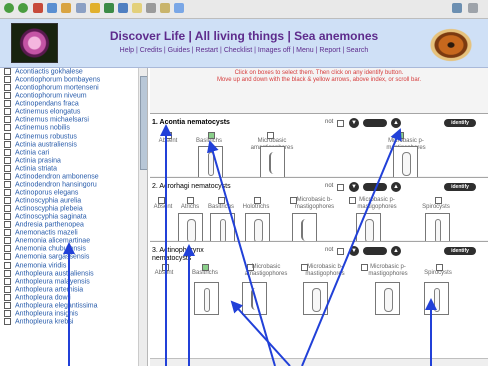 This screenshot has height=366, width=488. I want to click on arrow-to-basitrichs-bottom, so click(260, 333).